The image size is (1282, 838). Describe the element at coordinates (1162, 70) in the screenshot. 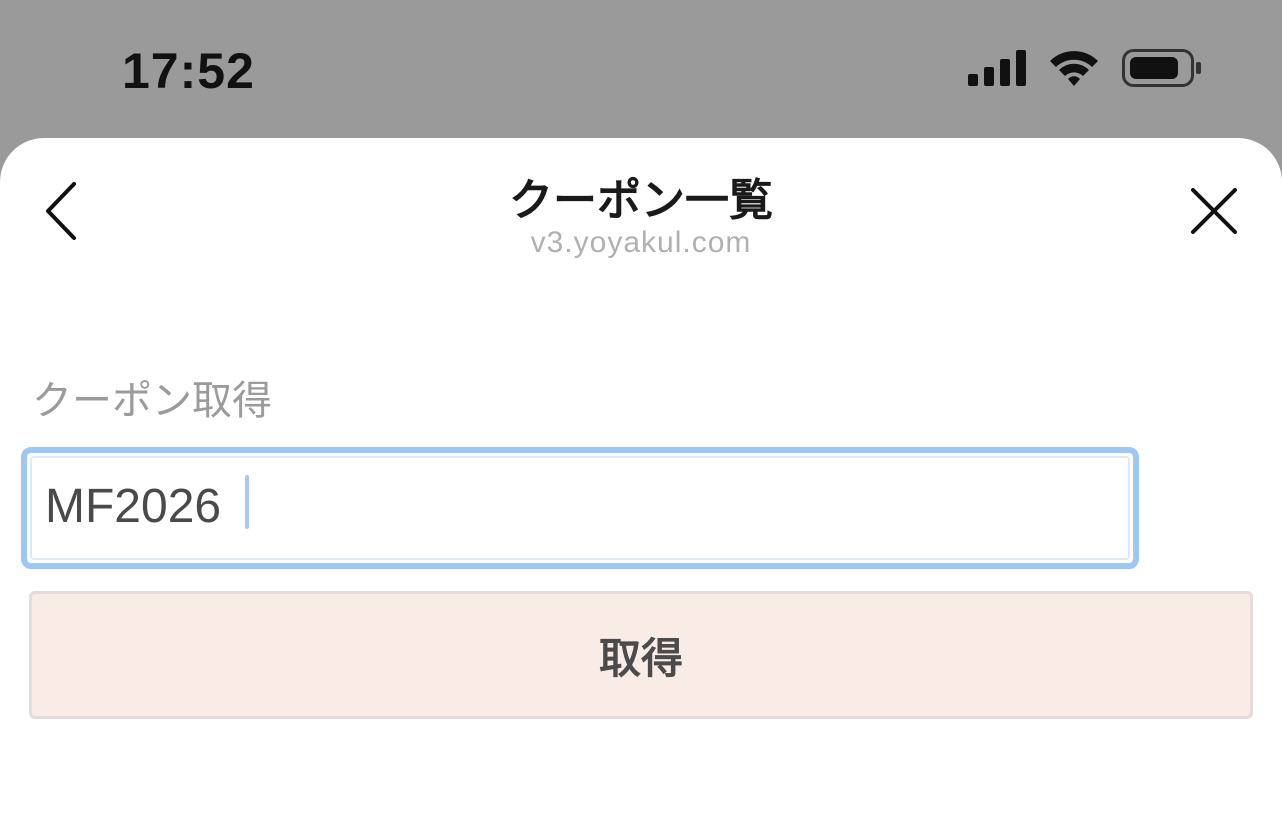

I see `battery-icon` at that location.